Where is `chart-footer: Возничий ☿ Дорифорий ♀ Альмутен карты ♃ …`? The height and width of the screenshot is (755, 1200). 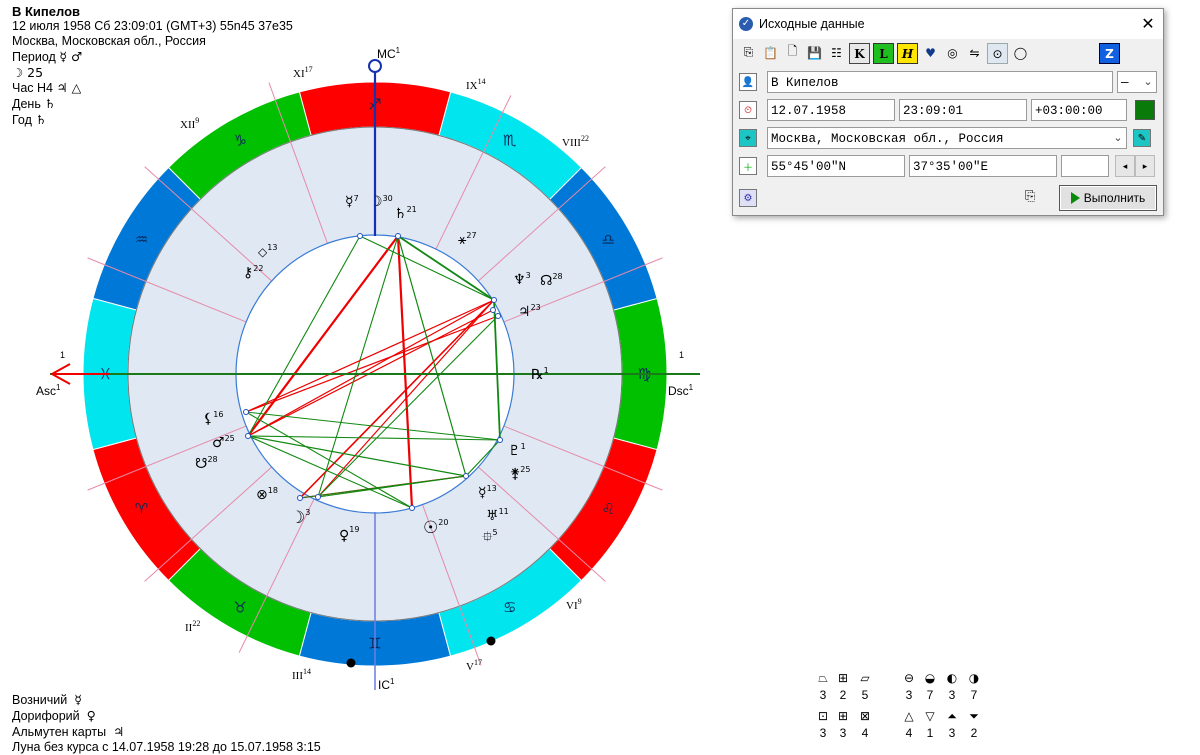
chart-footer: Возничий ☿ Дорифорий ♀ Альмутен карты ♃ … is located at coordinates (166, 723).